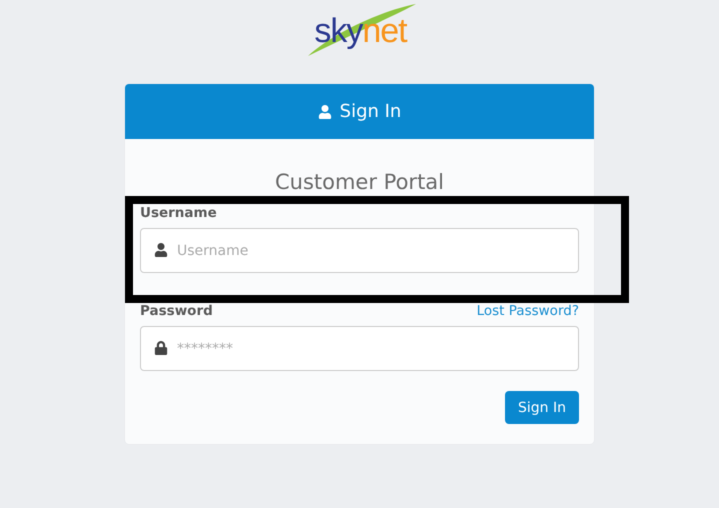 The image size is (719, 508). I want to click on header-title: Sign In, so click(371, 111).